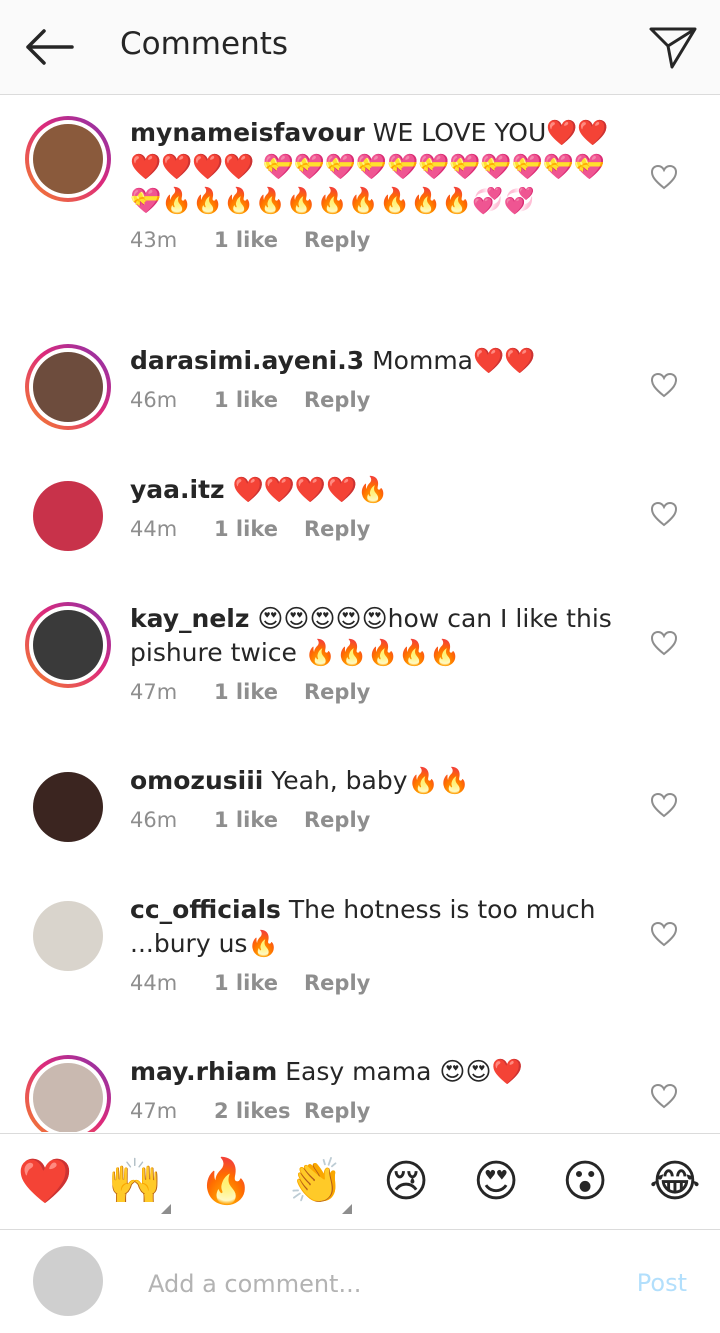 The image size is (720, 1333). Describe the element at coordinates (380, 240) in the screenshot. I see `comment-meta: 43m 1 like Reply` at that location.